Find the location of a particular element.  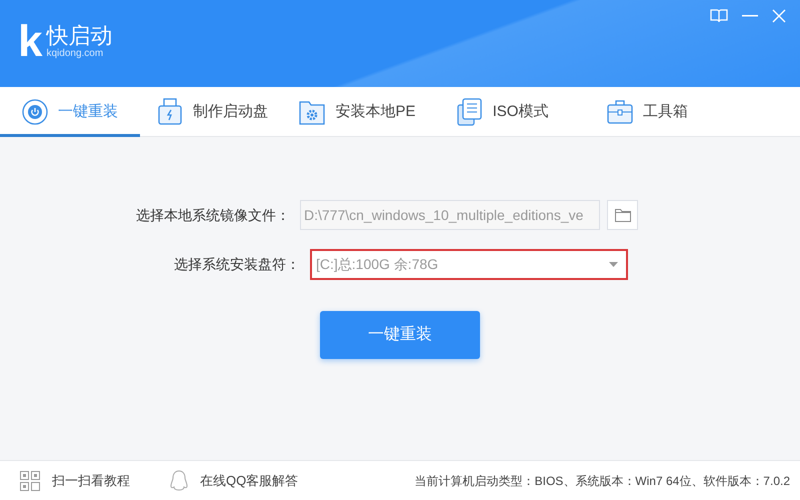

usb-drive-icon is located at coordinates (170, 112).